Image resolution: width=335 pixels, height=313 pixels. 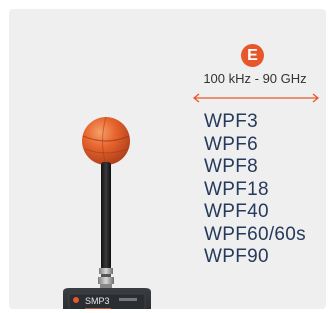 What do you see at coordinates (231, 121) in the screenshot?
I see `model-item: WPF3` at bounding box center [231, 121].